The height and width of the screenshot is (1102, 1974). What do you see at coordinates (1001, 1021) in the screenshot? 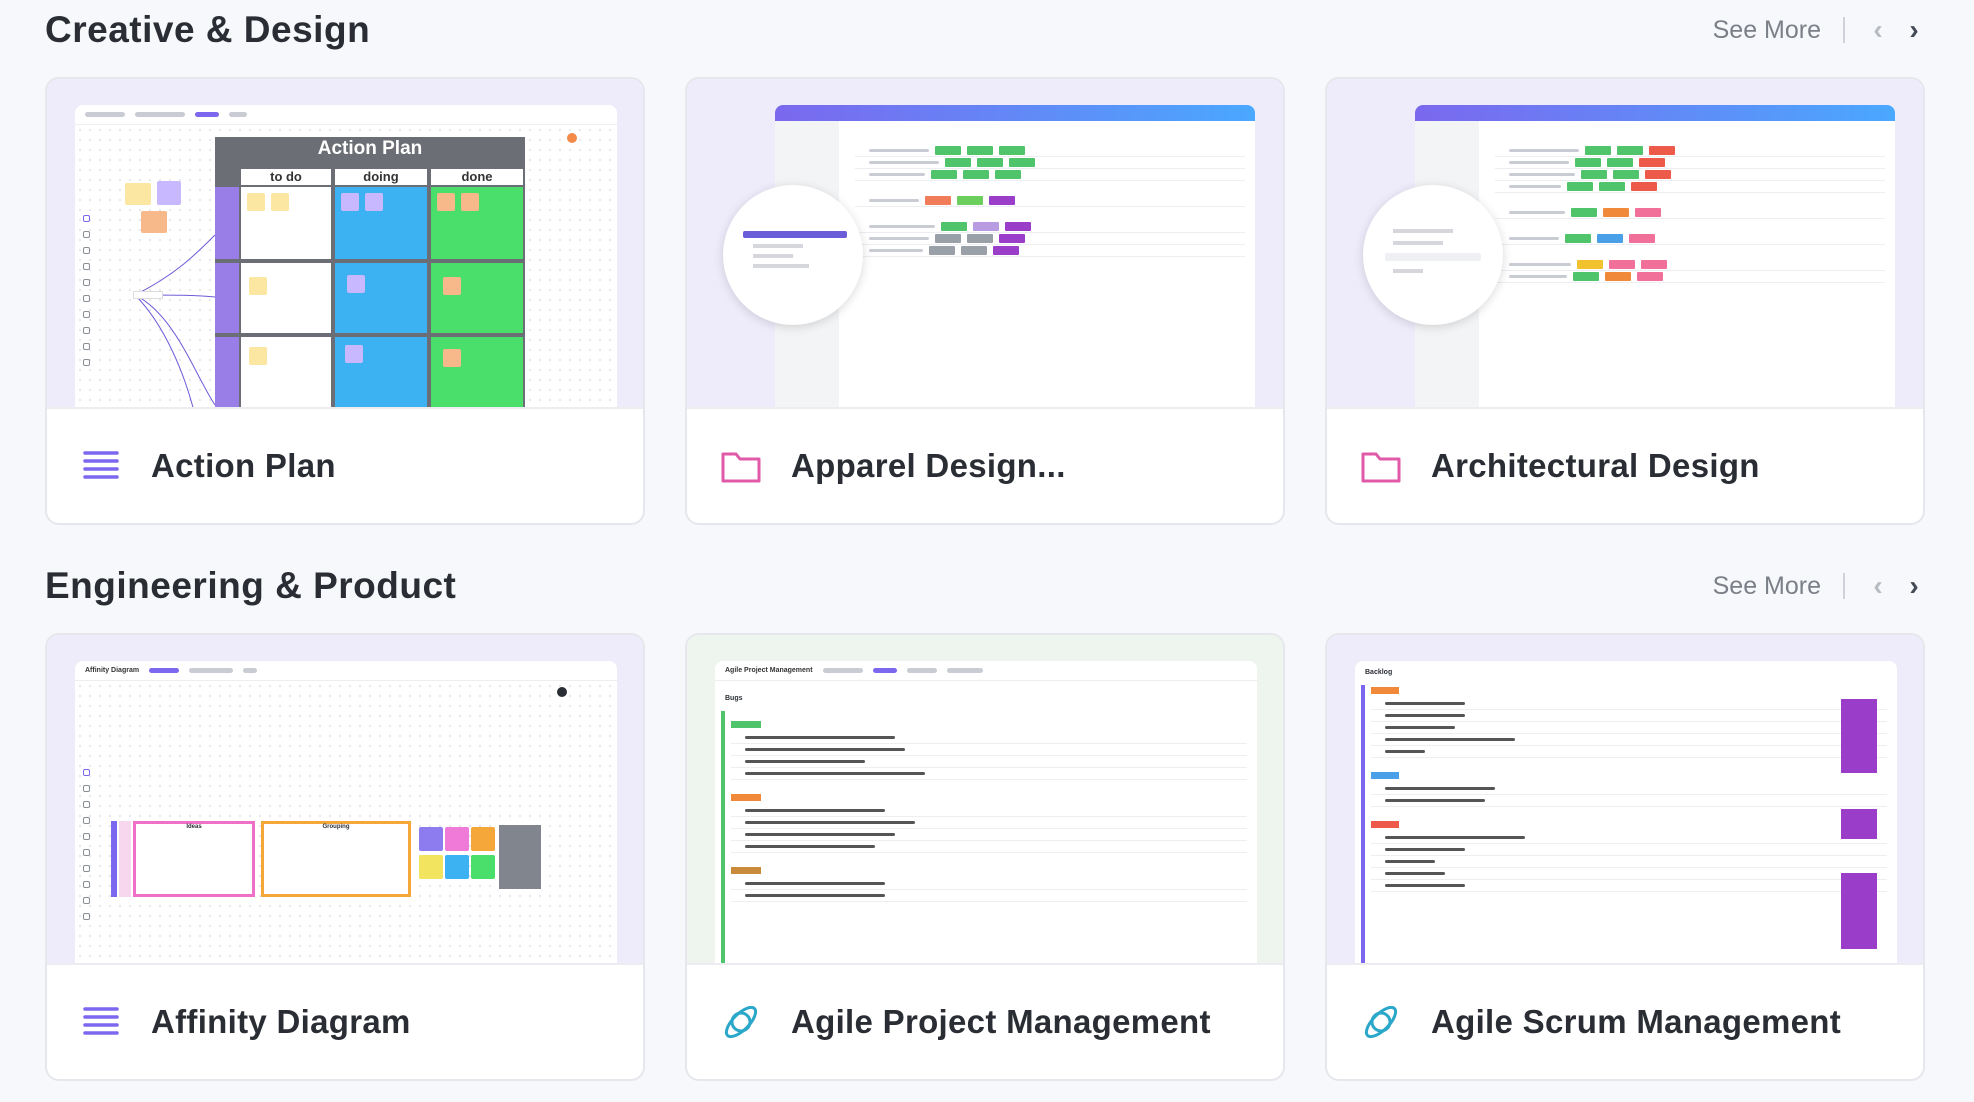
I see `card-title: Agile Project Management` at bounding box center [1001, 1021].